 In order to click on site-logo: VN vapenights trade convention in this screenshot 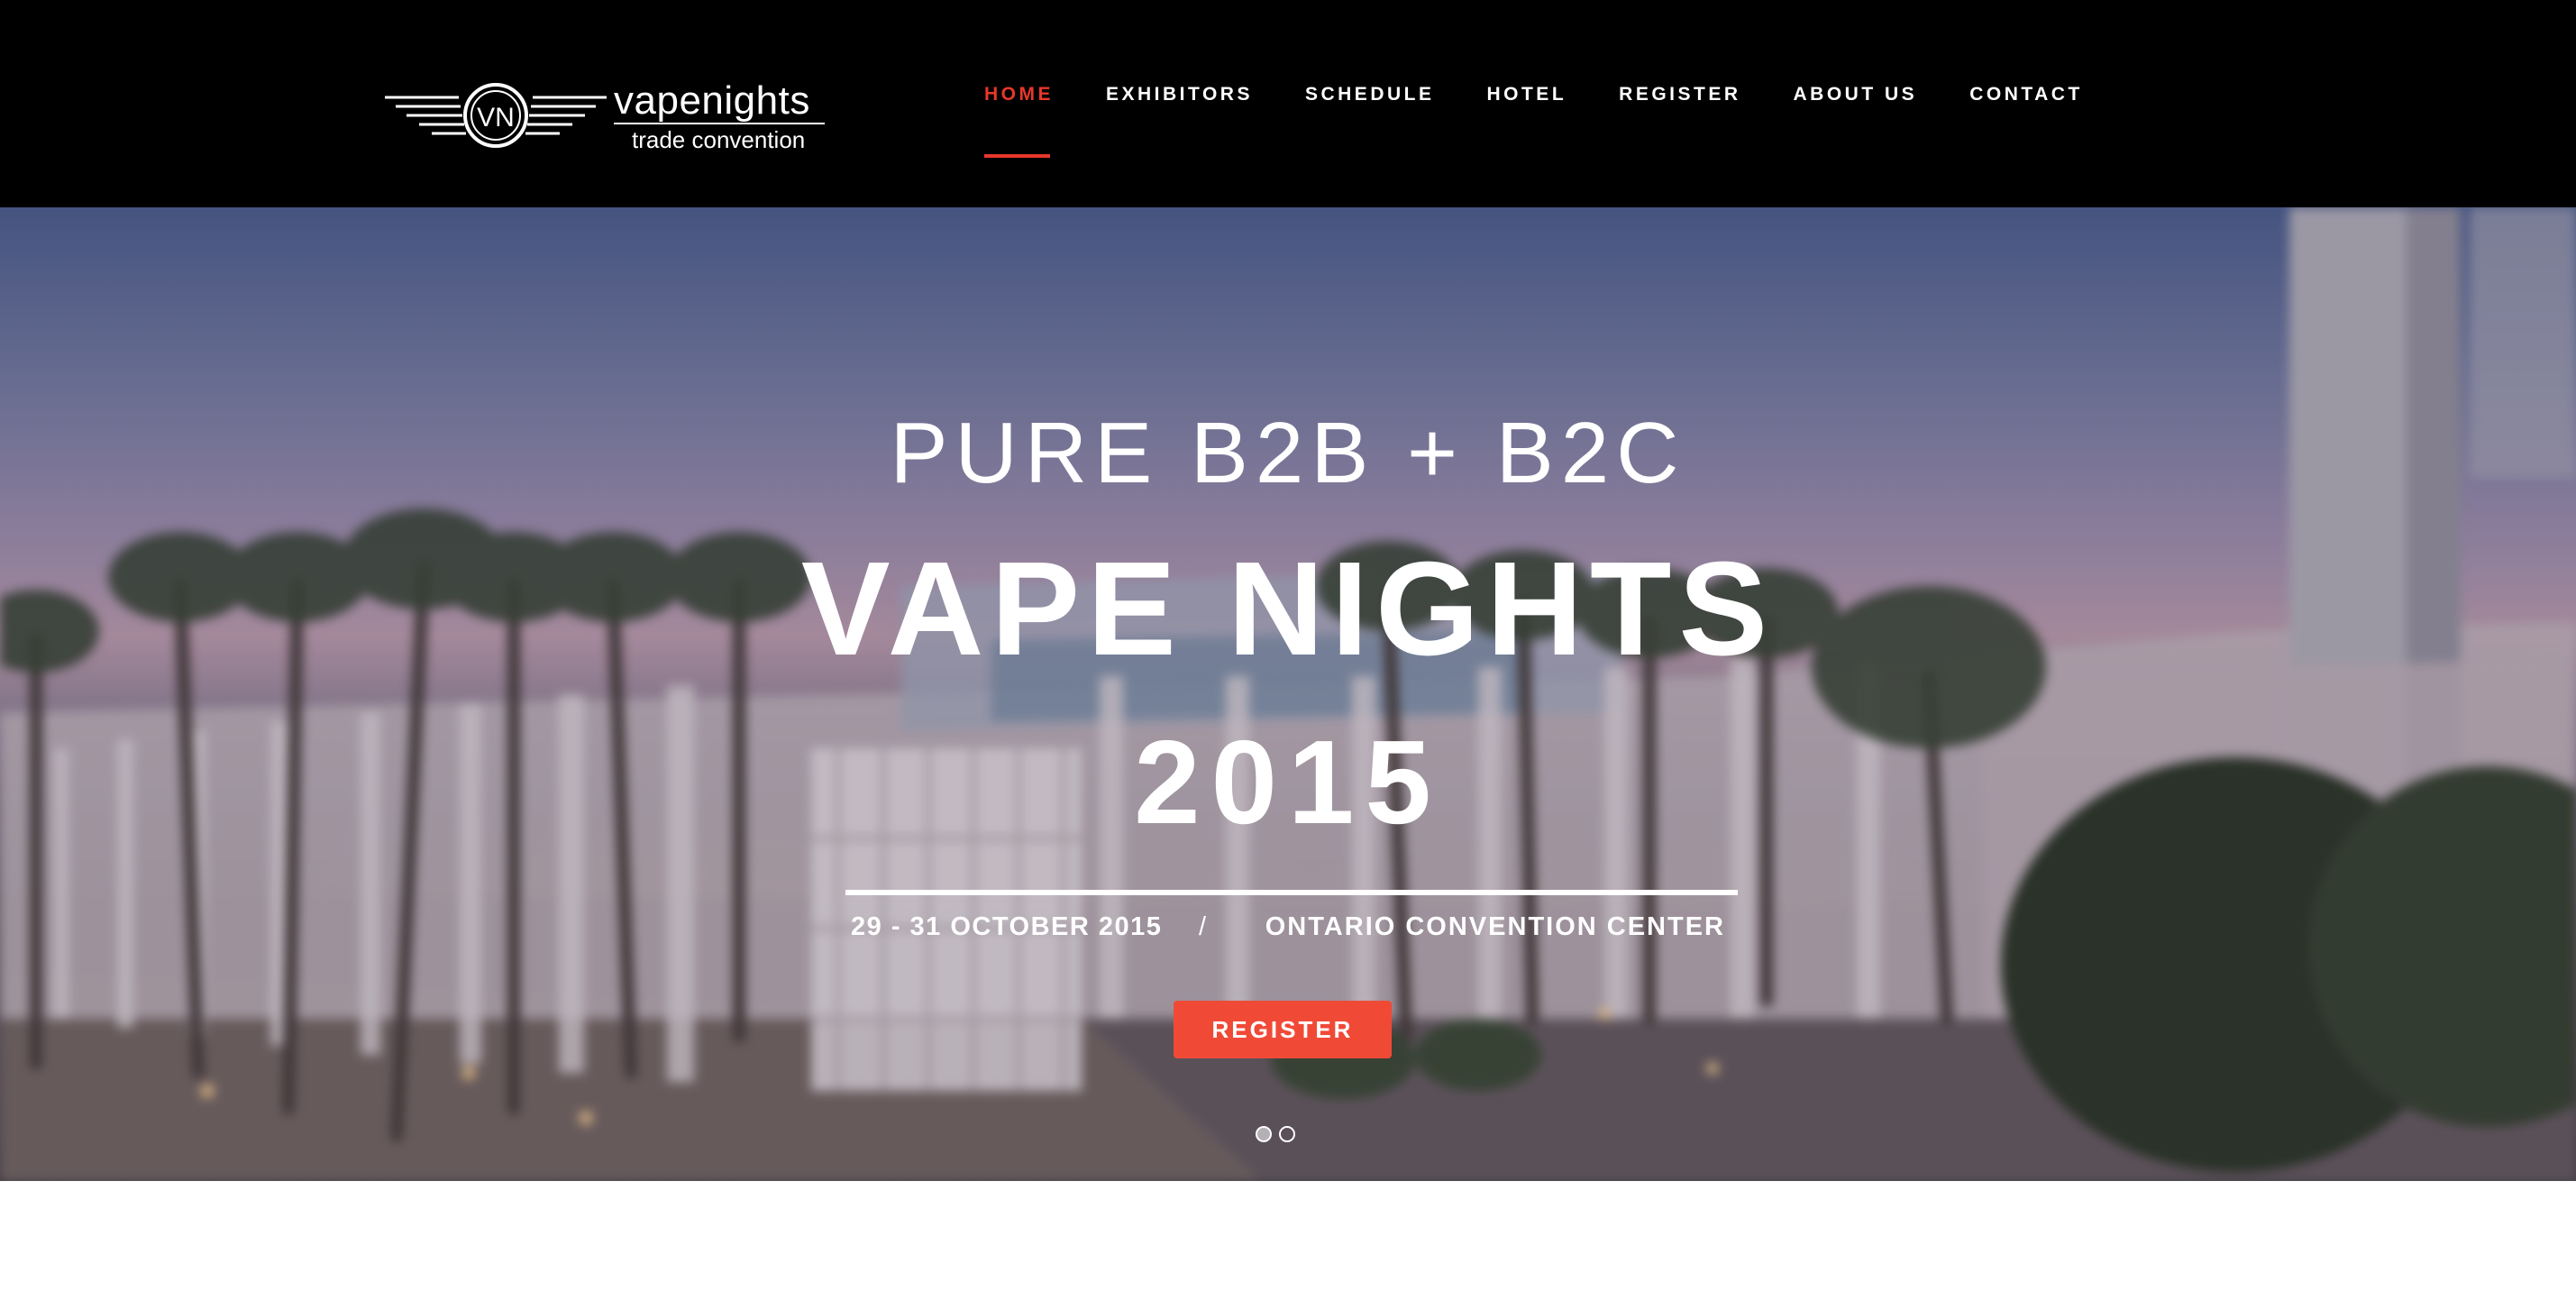, I will do `click(605, 119)`.